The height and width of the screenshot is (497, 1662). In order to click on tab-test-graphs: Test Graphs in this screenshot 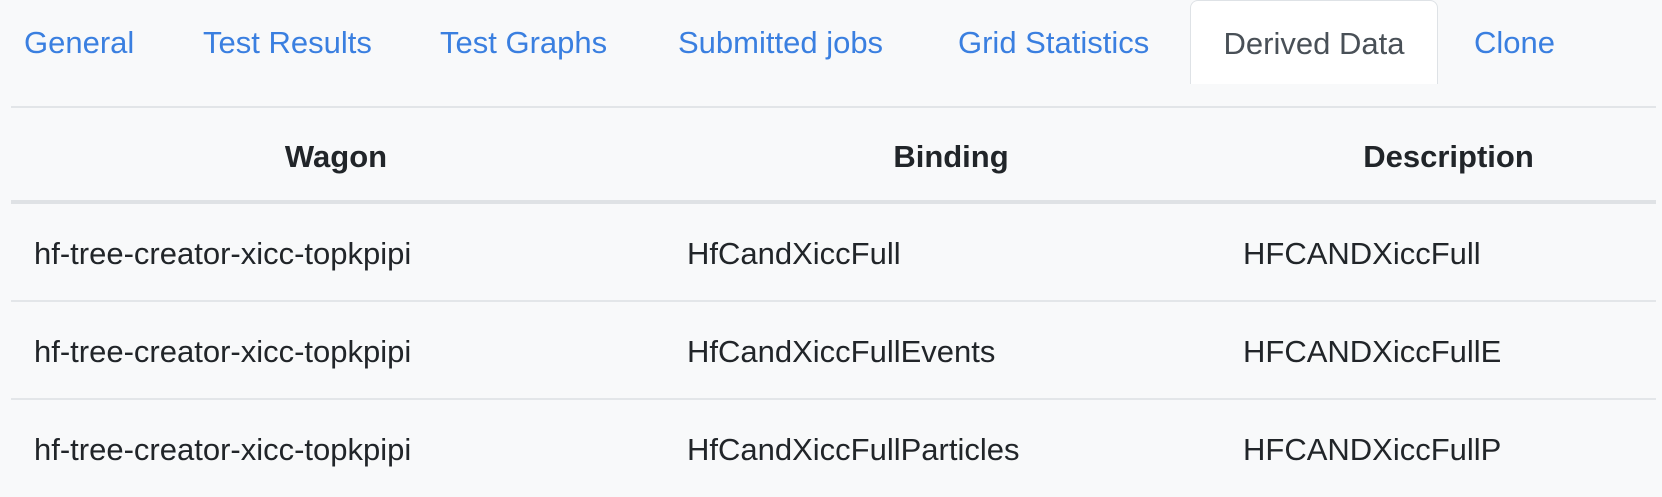, I will do `click(523, 42)`.